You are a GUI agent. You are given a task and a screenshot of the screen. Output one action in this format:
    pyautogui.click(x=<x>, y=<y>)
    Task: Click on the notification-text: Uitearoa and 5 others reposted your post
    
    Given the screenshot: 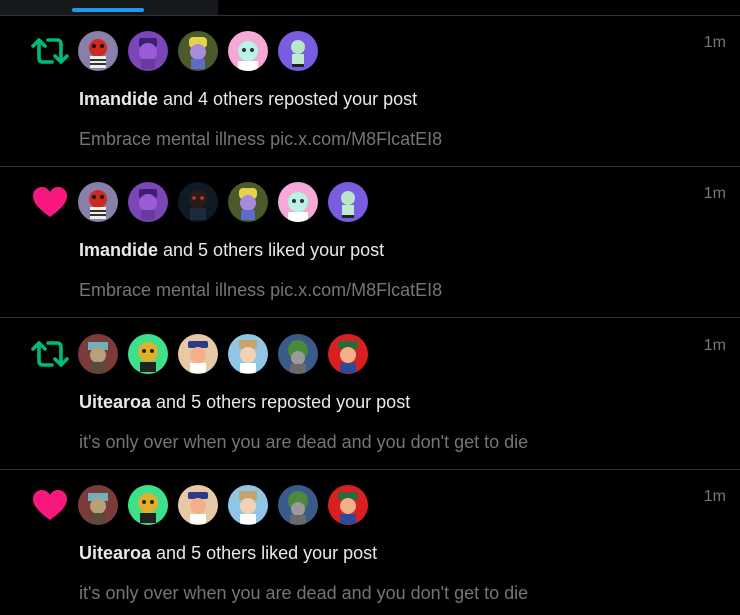 What is the action you would take?
    pyautogui.click(x=244, y=402)
    